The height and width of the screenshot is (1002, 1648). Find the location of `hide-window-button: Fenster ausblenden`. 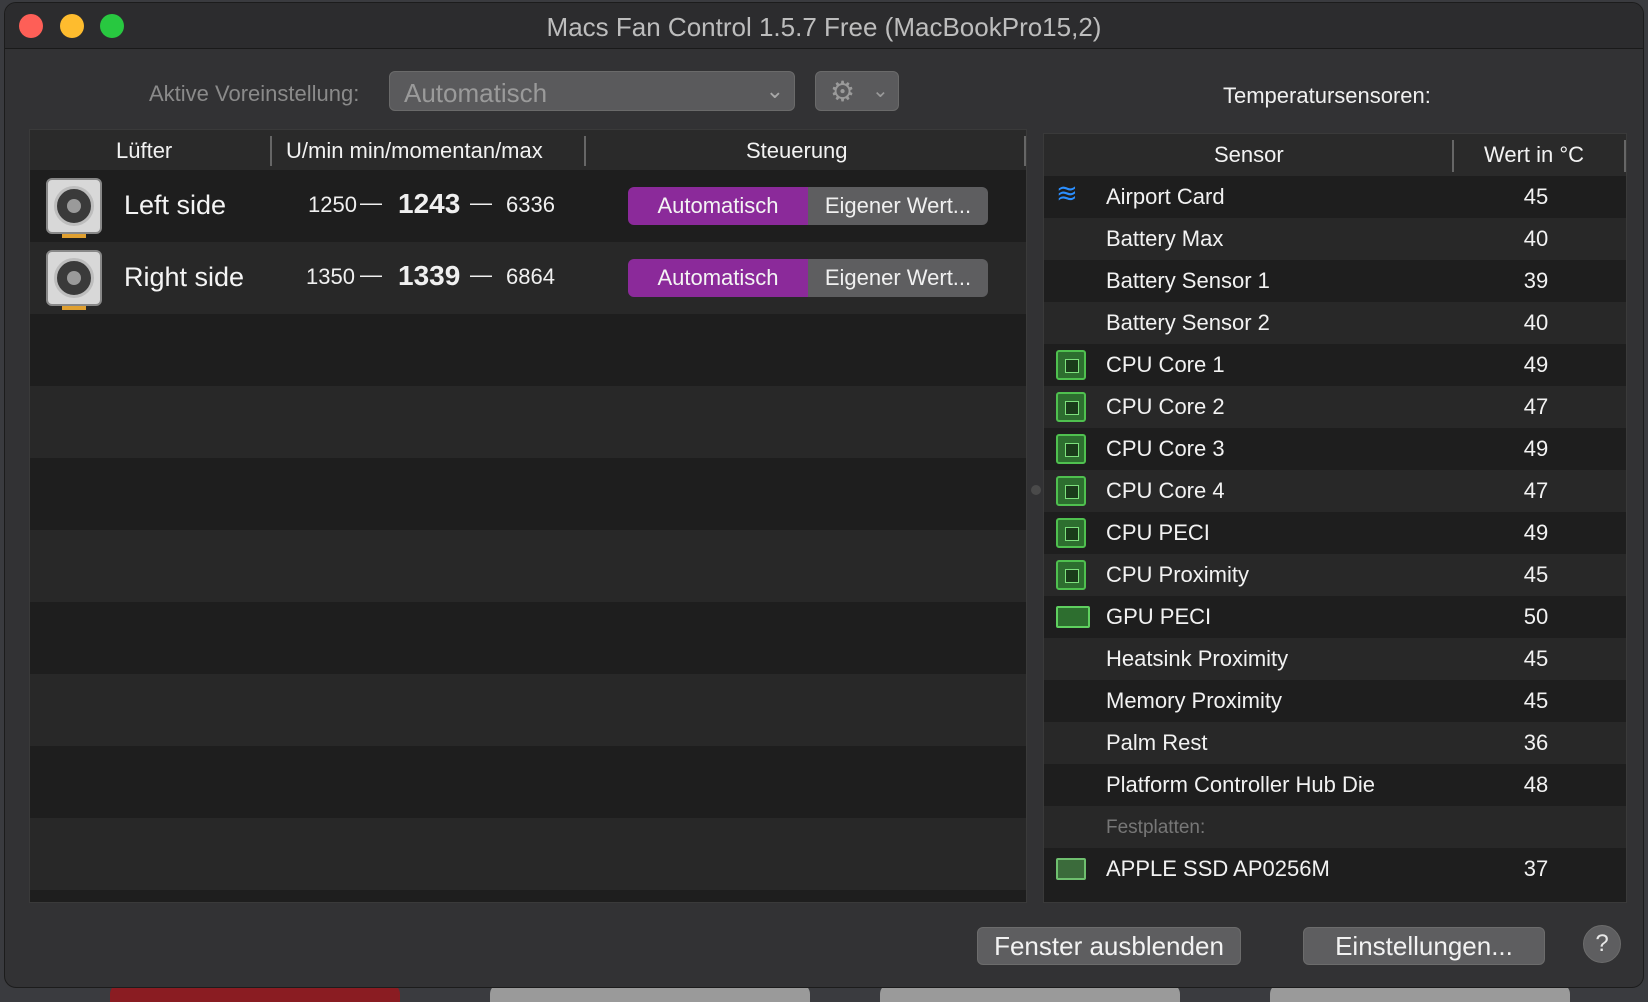

hide-window-button: Fenster ausblenden is located at coordinates (1109, 946).